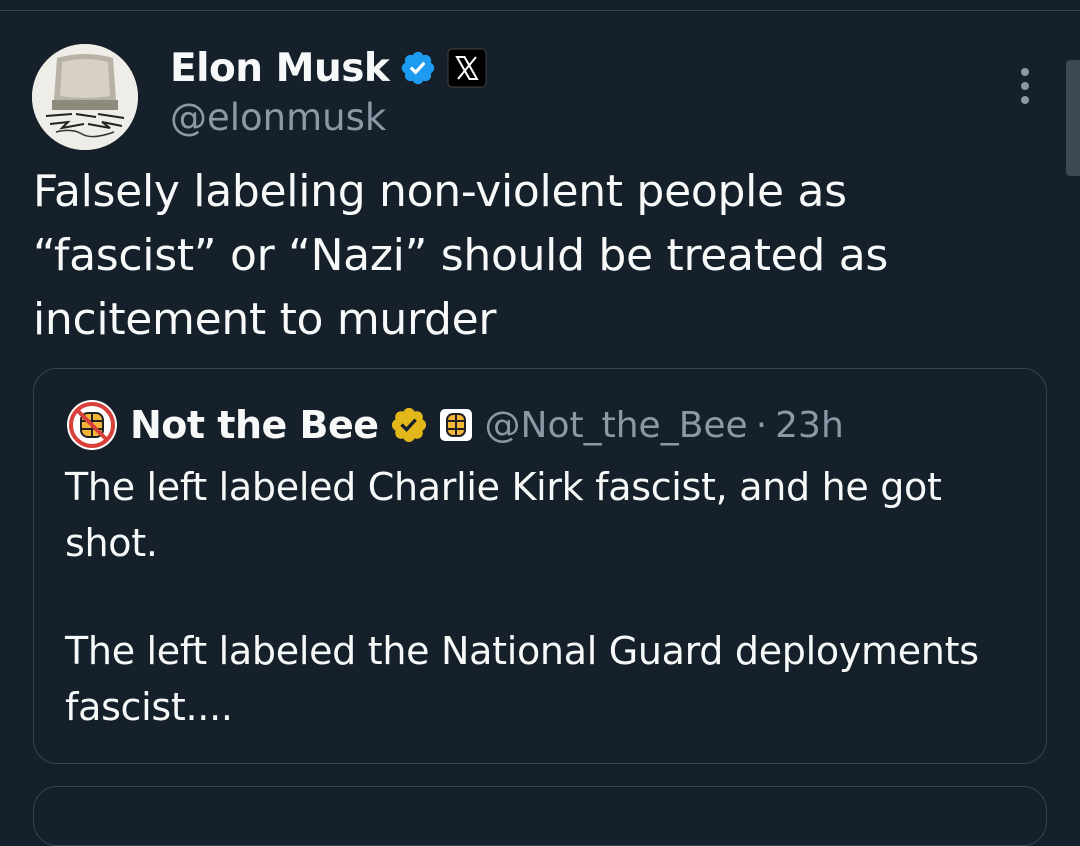  Describe the element at coordinates (418, 68) in the screenshot. I see `verified-badge-icon` at that location.